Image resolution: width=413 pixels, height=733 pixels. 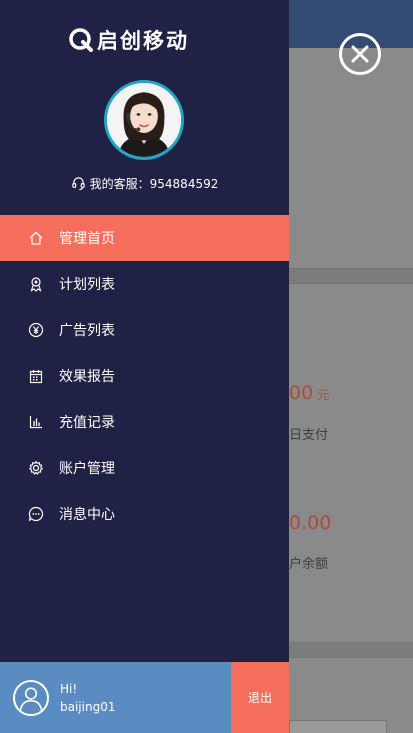 What do you see at coordinates (81, 40) in the screenshot?
I see `logo-q-icon` at bounding box center [81, 40].